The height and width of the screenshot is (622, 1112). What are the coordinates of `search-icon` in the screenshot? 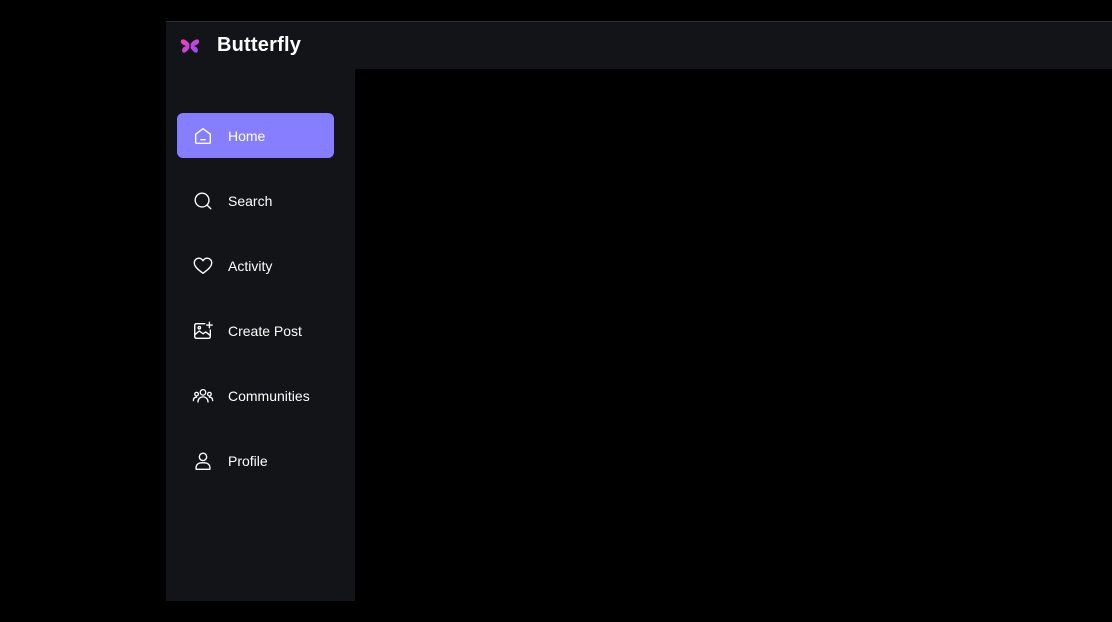 It's located at (203, 201).